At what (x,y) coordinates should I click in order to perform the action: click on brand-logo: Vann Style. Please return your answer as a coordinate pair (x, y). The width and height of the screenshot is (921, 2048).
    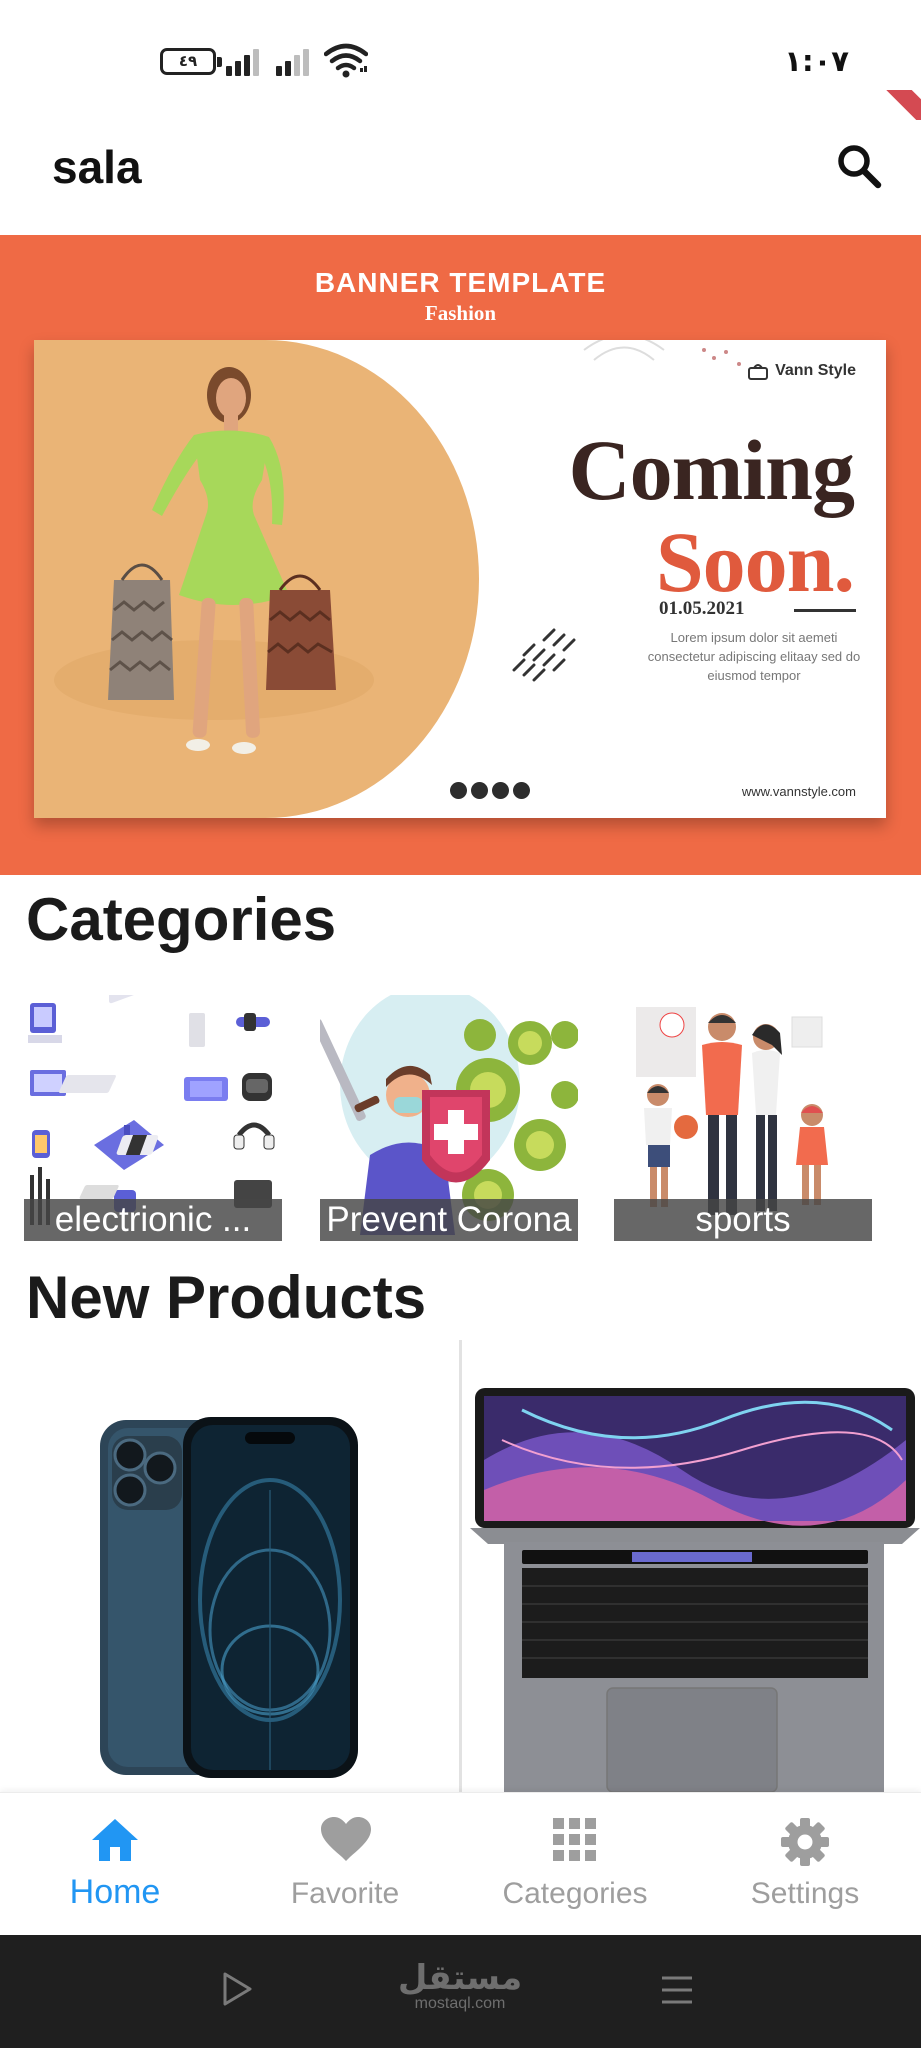
    Looking at the image, I should click on (801, 371).